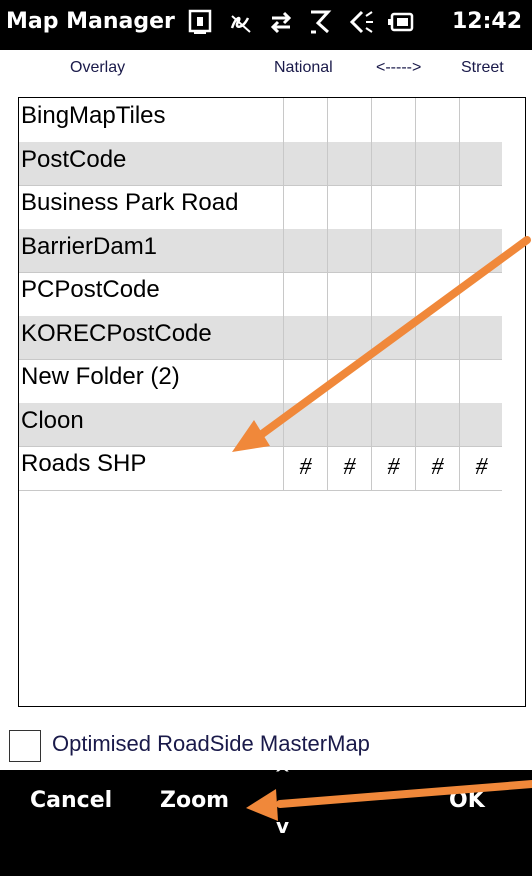  What do you see at coordinates (90, 21) in the screenshot?
I see `app-title: Map Manager` at bounding box center [90, 21].